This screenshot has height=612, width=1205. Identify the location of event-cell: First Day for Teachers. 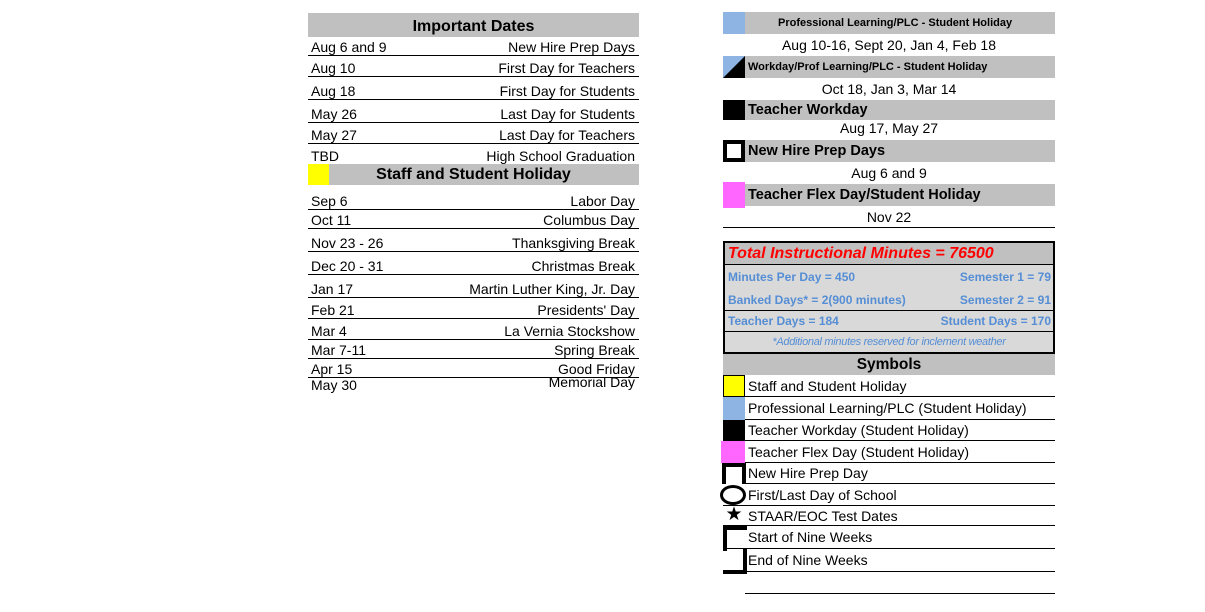
(566, 68).